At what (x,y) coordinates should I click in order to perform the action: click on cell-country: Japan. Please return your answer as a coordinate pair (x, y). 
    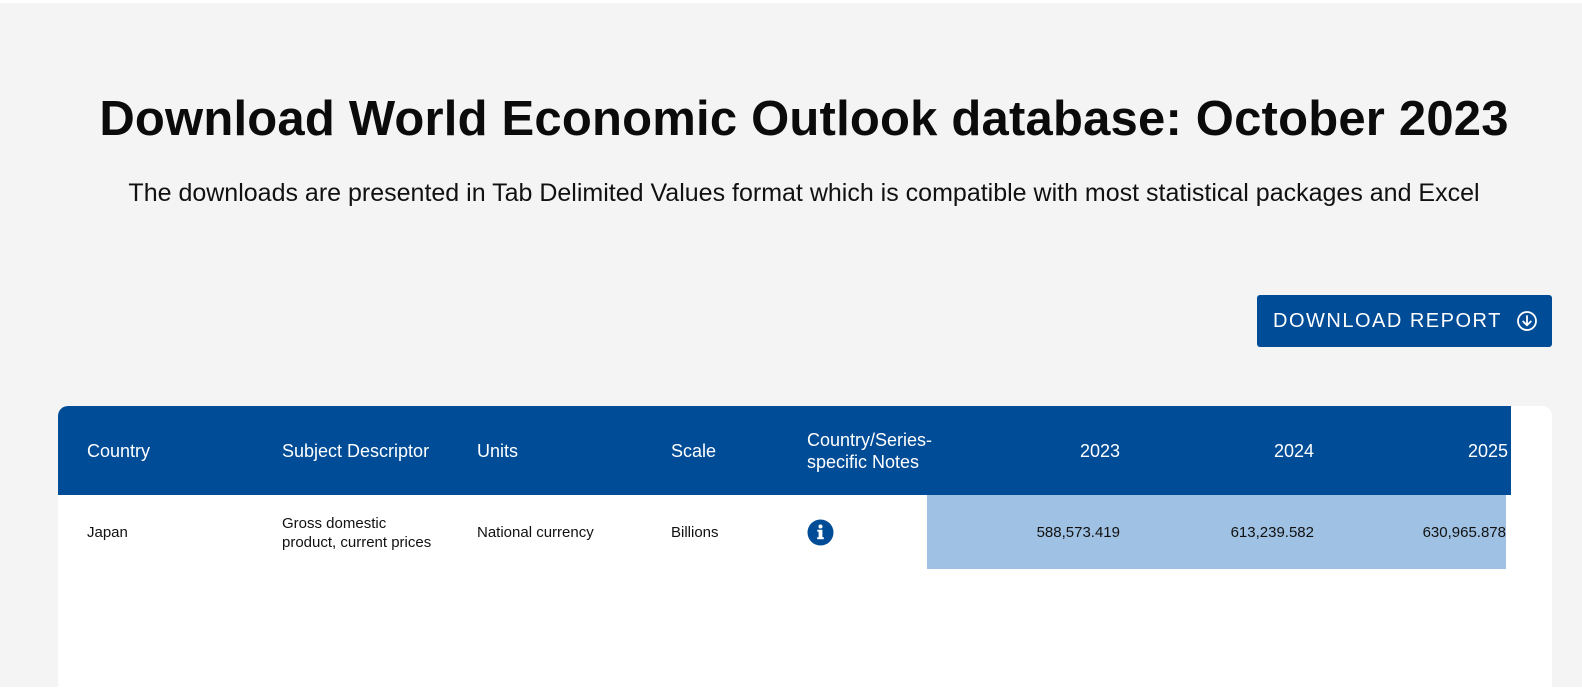
    Looking at the image, I should click on (107, 532).